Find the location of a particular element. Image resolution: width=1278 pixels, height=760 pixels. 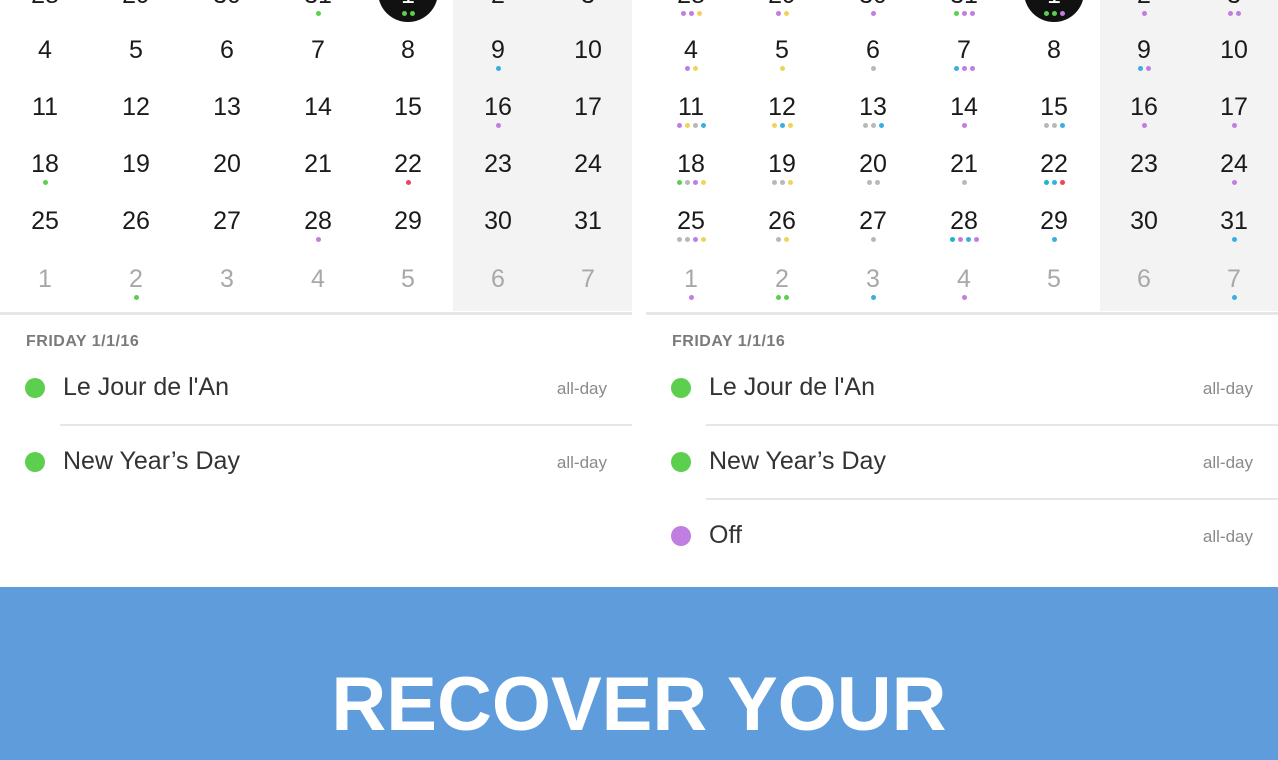

event-time: all-day is located at coordinates (1227, 462).